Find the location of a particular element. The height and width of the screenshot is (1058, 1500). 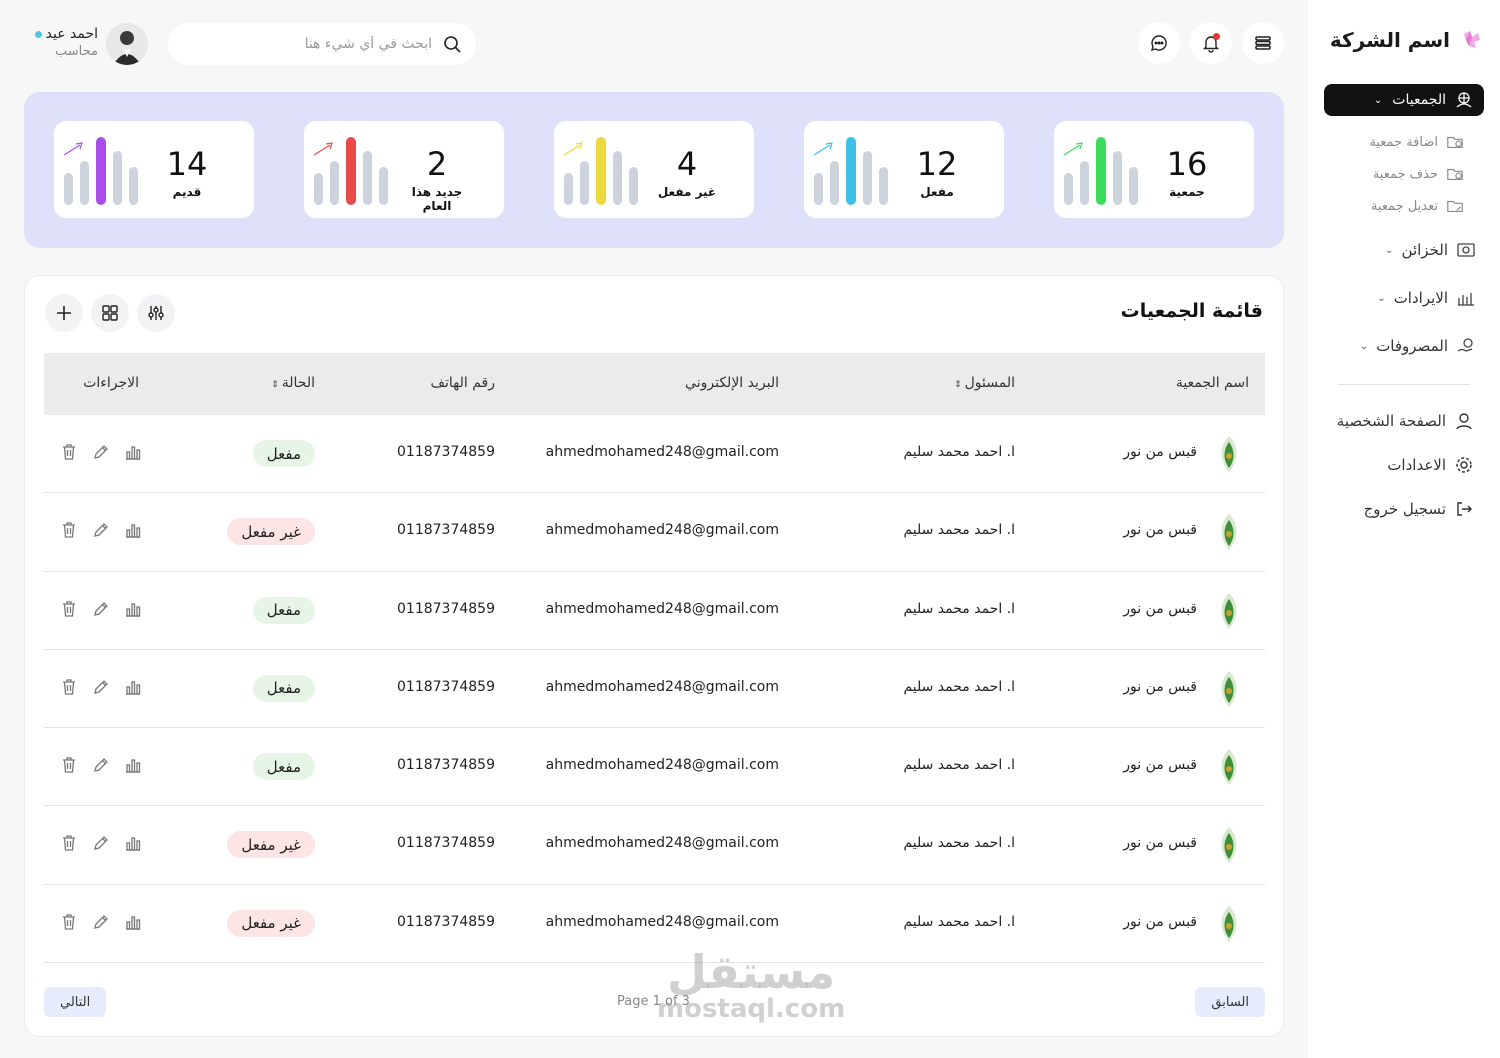

logout-icon is located at coordinates (1464, 509).